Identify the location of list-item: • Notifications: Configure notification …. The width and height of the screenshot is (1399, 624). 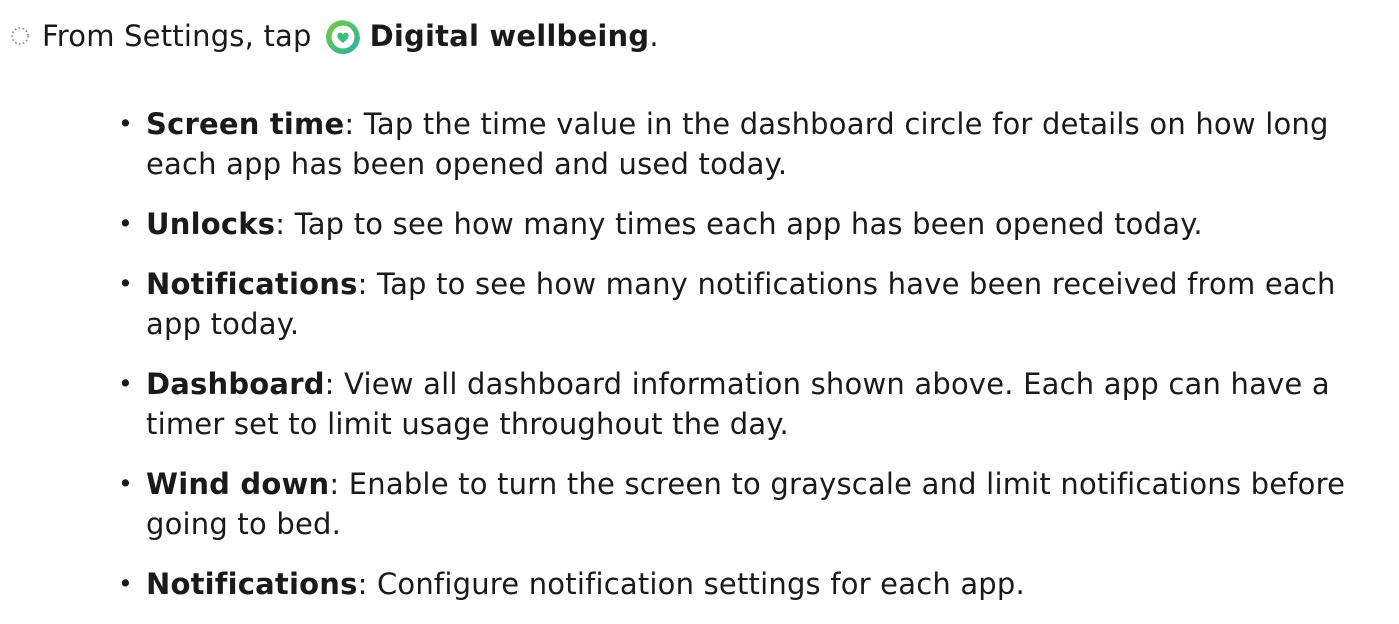
(755, 584).